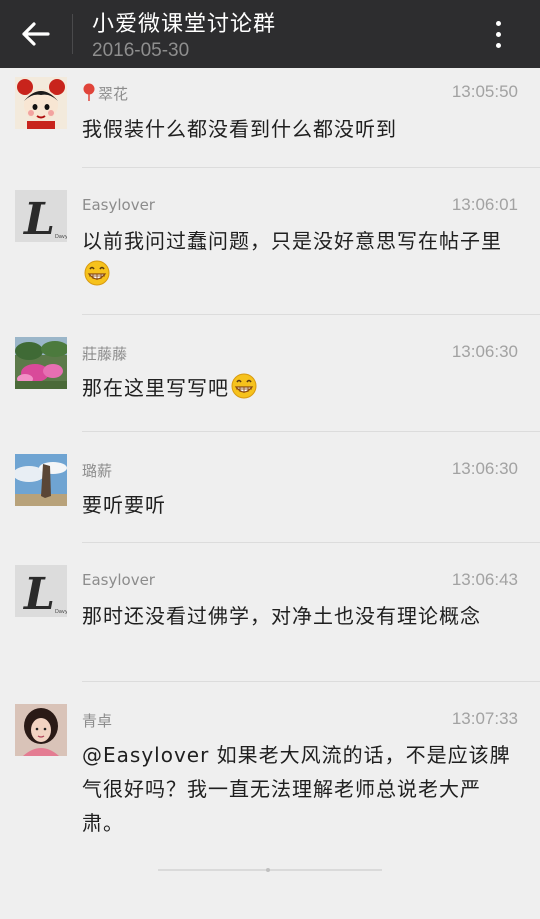 The image size is (540, 919). Describe the element at coordinates (89, 92) in the screenshot. I see `pin-icon` at that location.